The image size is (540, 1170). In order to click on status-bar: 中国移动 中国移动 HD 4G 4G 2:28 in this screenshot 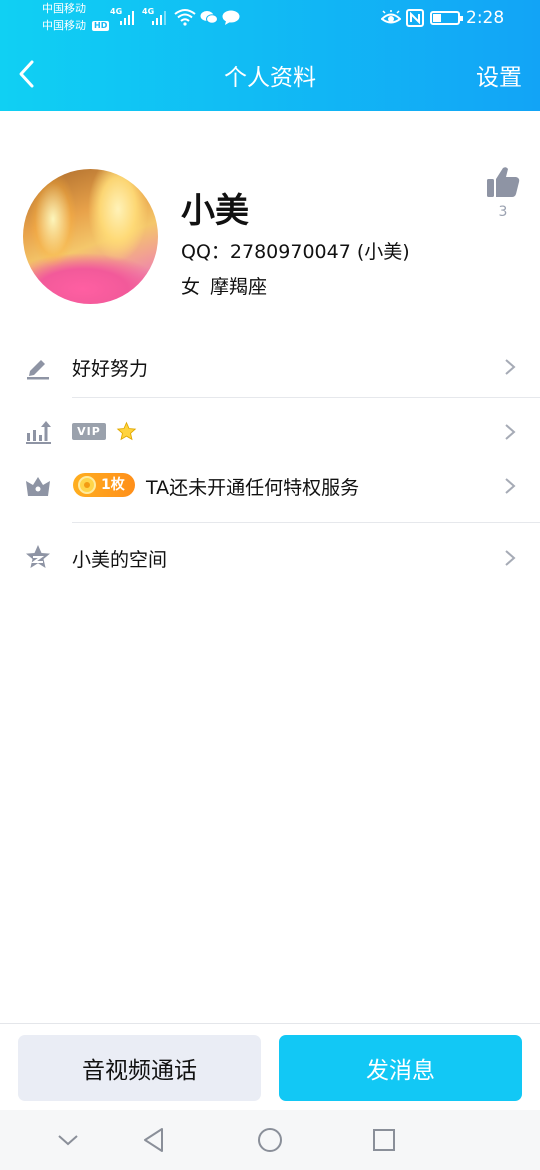, I will do `click(273, 17)`.